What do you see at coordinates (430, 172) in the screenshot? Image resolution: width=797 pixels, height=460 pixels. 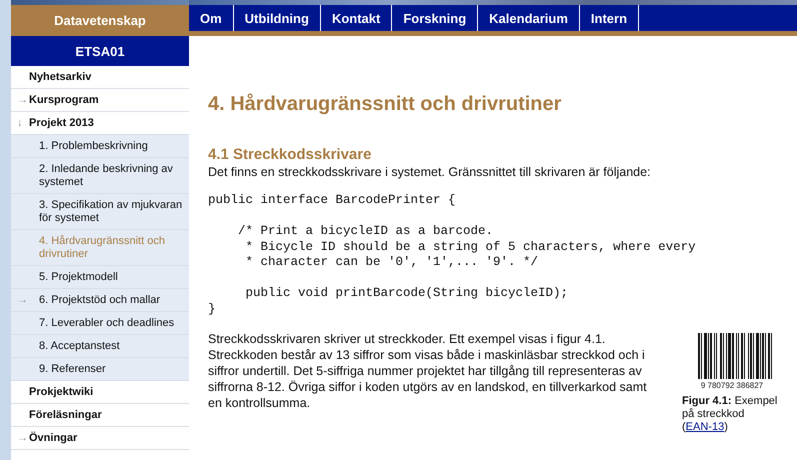 I see `intro-paragraph: Det finns en streckkodsskrivare i systemet. Gränssnittet till skrivaren är följande:` at bounding box center [430, 172].